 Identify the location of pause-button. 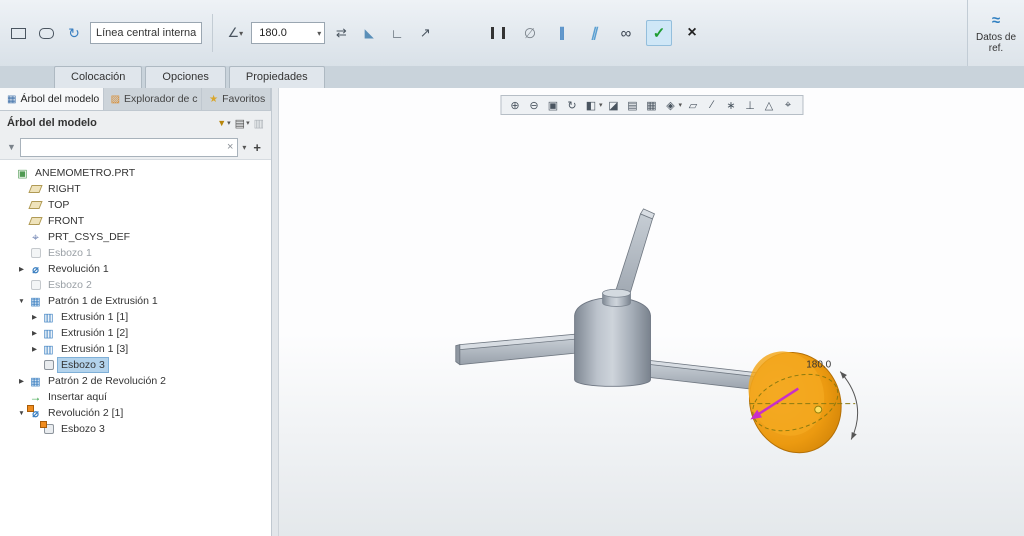
(498, 33).